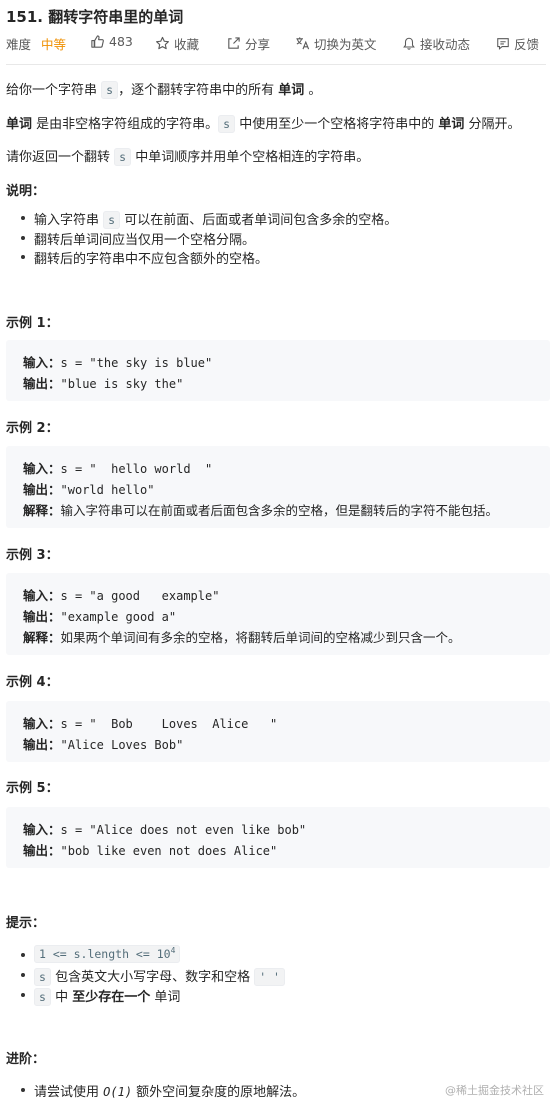  I want to click on text: 中单词顺序并用单个空格相连的字符串。, so click(250, 157).